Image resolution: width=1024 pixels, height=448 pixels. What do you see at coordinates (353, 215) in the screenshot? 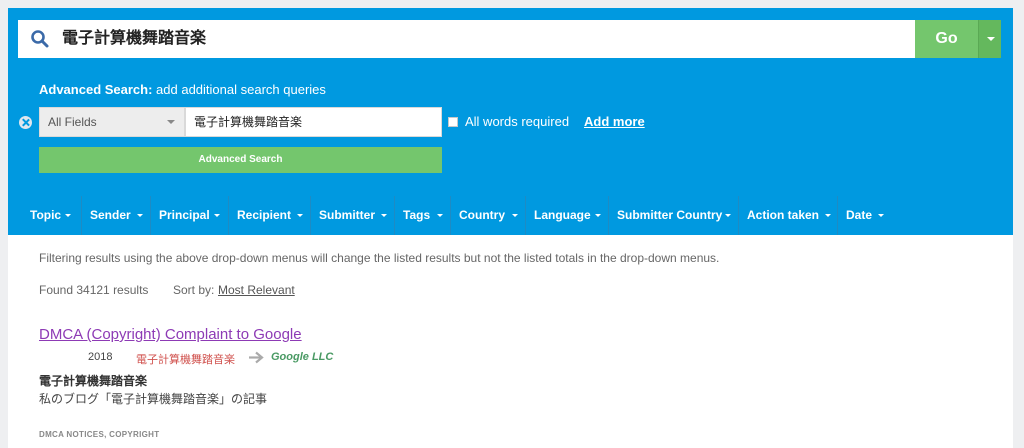
I see `filter-submitter: Submitter` at bounding box center [353, 215].